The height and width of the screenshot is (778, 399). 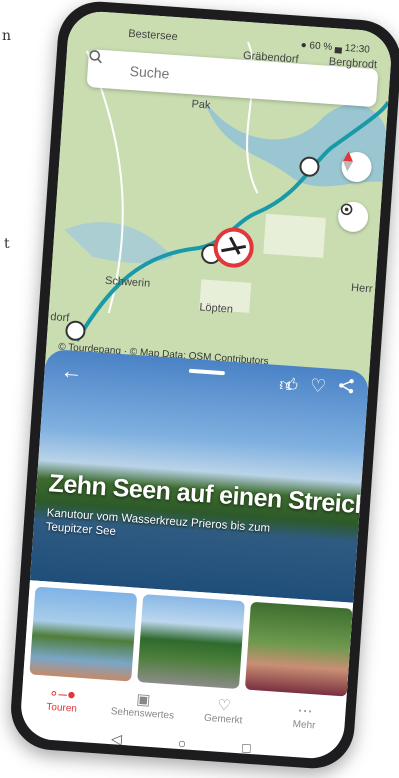 I want to click on search-input, so click(x=229, y=77).